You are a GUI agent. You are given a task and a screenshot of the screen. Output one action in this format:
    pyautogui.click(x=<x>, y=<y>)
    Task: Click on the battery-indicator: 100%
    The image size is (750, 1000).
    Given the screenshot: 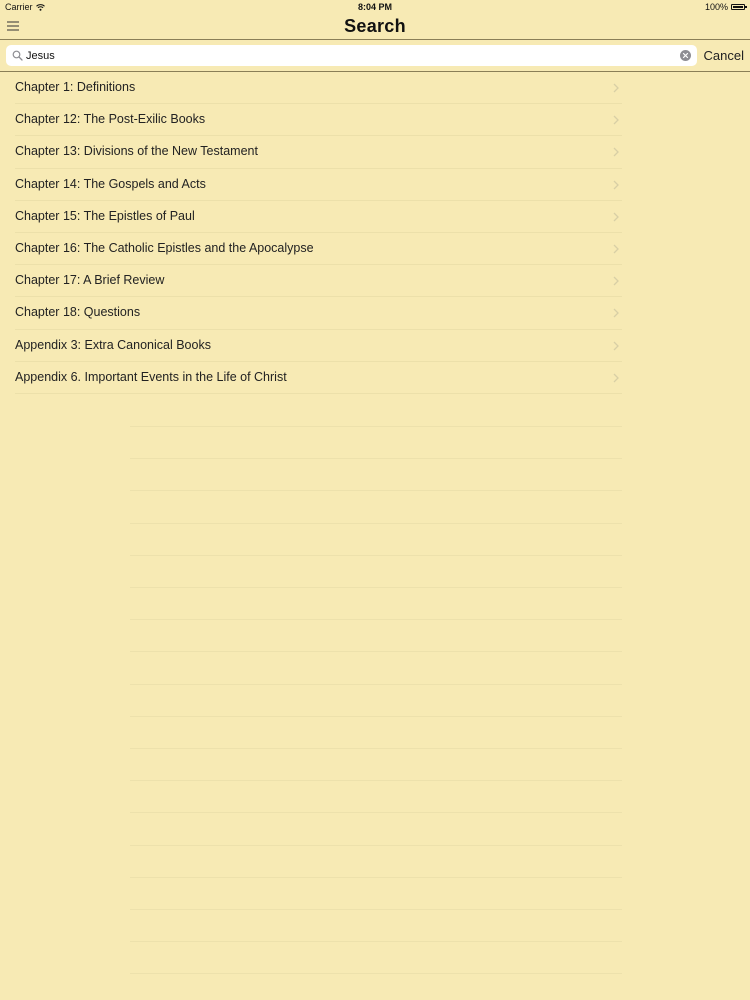 What is the action you would take?
    pyautogui.click(x=725, y=7)
    